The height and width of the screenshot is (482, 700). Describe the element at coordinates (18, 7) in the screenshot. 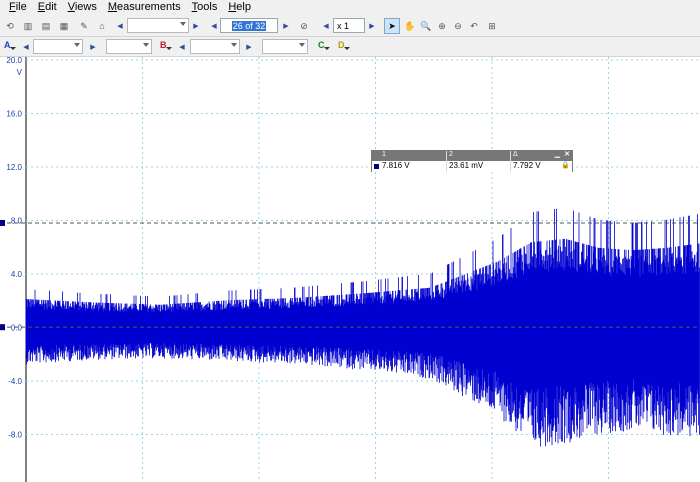

I see `menu-file: File` at that location.